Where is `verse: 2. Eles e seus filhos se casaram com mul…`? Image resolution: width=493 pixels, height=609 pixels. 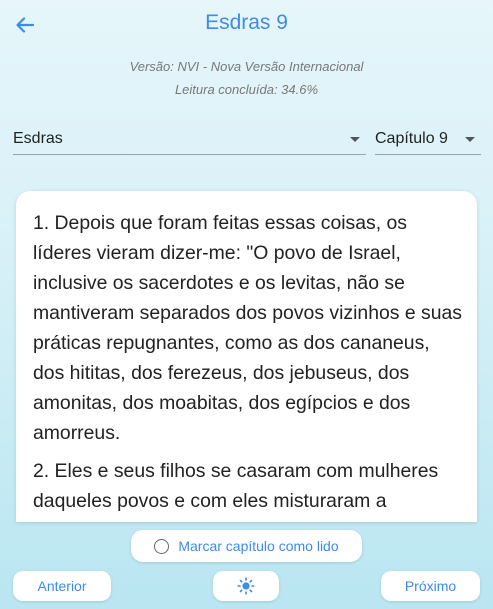 verse: 2. Eles e seus filhos se casaram com mul… is located at coordinates (236, 486).